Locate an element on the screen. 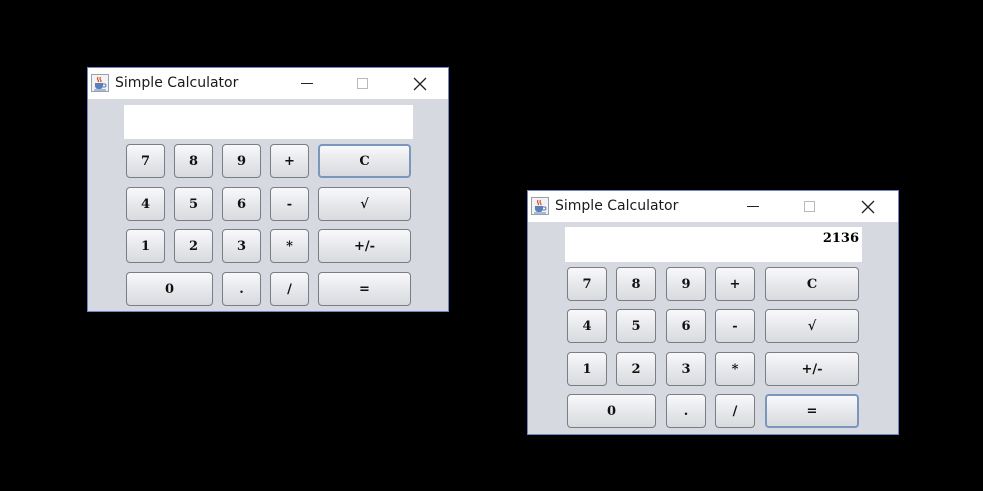 The image size is (983, 491). calculator-display: 2136 is located at coordinates (713, 244).